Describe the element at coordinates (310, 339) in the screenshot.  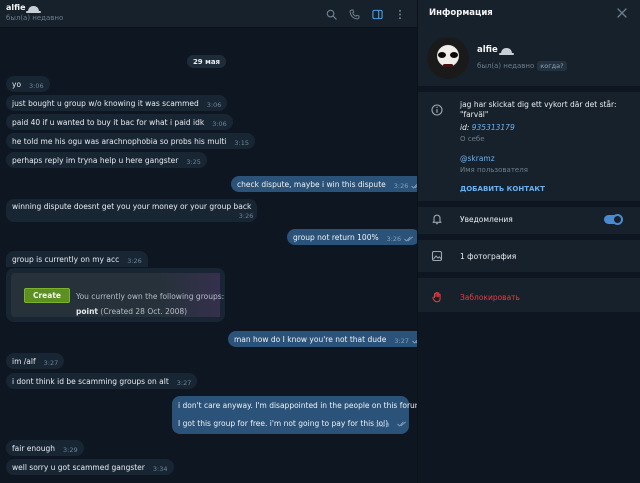
I see `message-text: man how do I know you're not that dude` at that location.